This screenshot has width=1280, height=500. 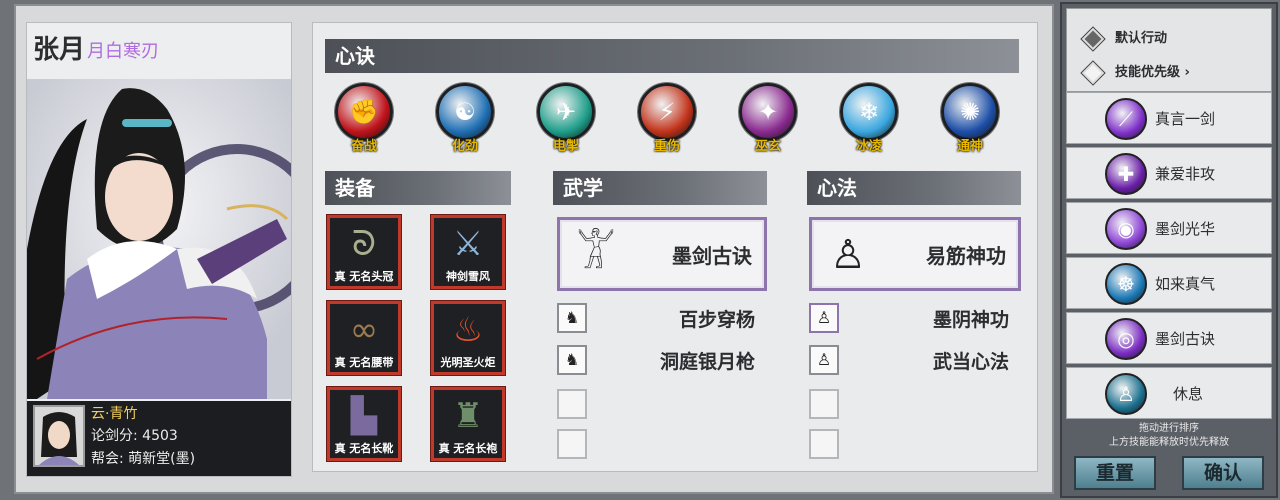 I want to click on spirit-icon: ✺, so click(x=970, y=112).